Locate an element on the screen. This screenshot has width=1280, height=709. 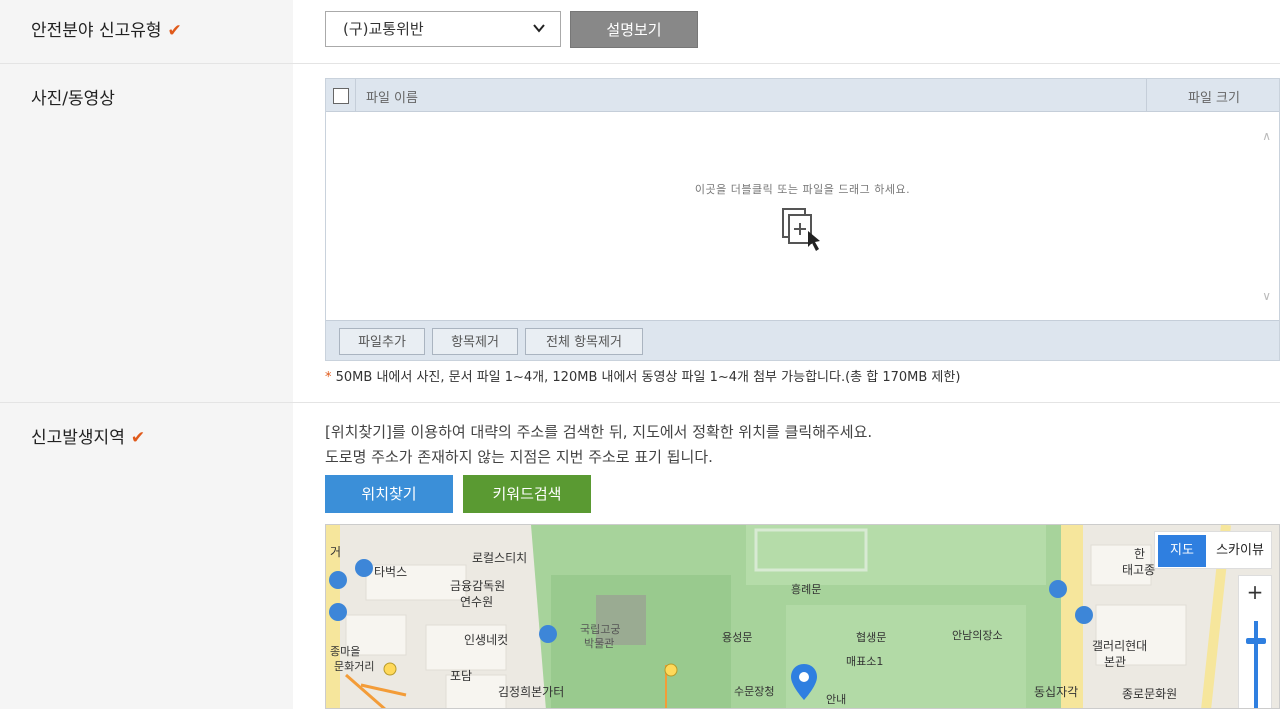
location-label: 신고발생지역 ✔ is located at coordinates (88, 435).